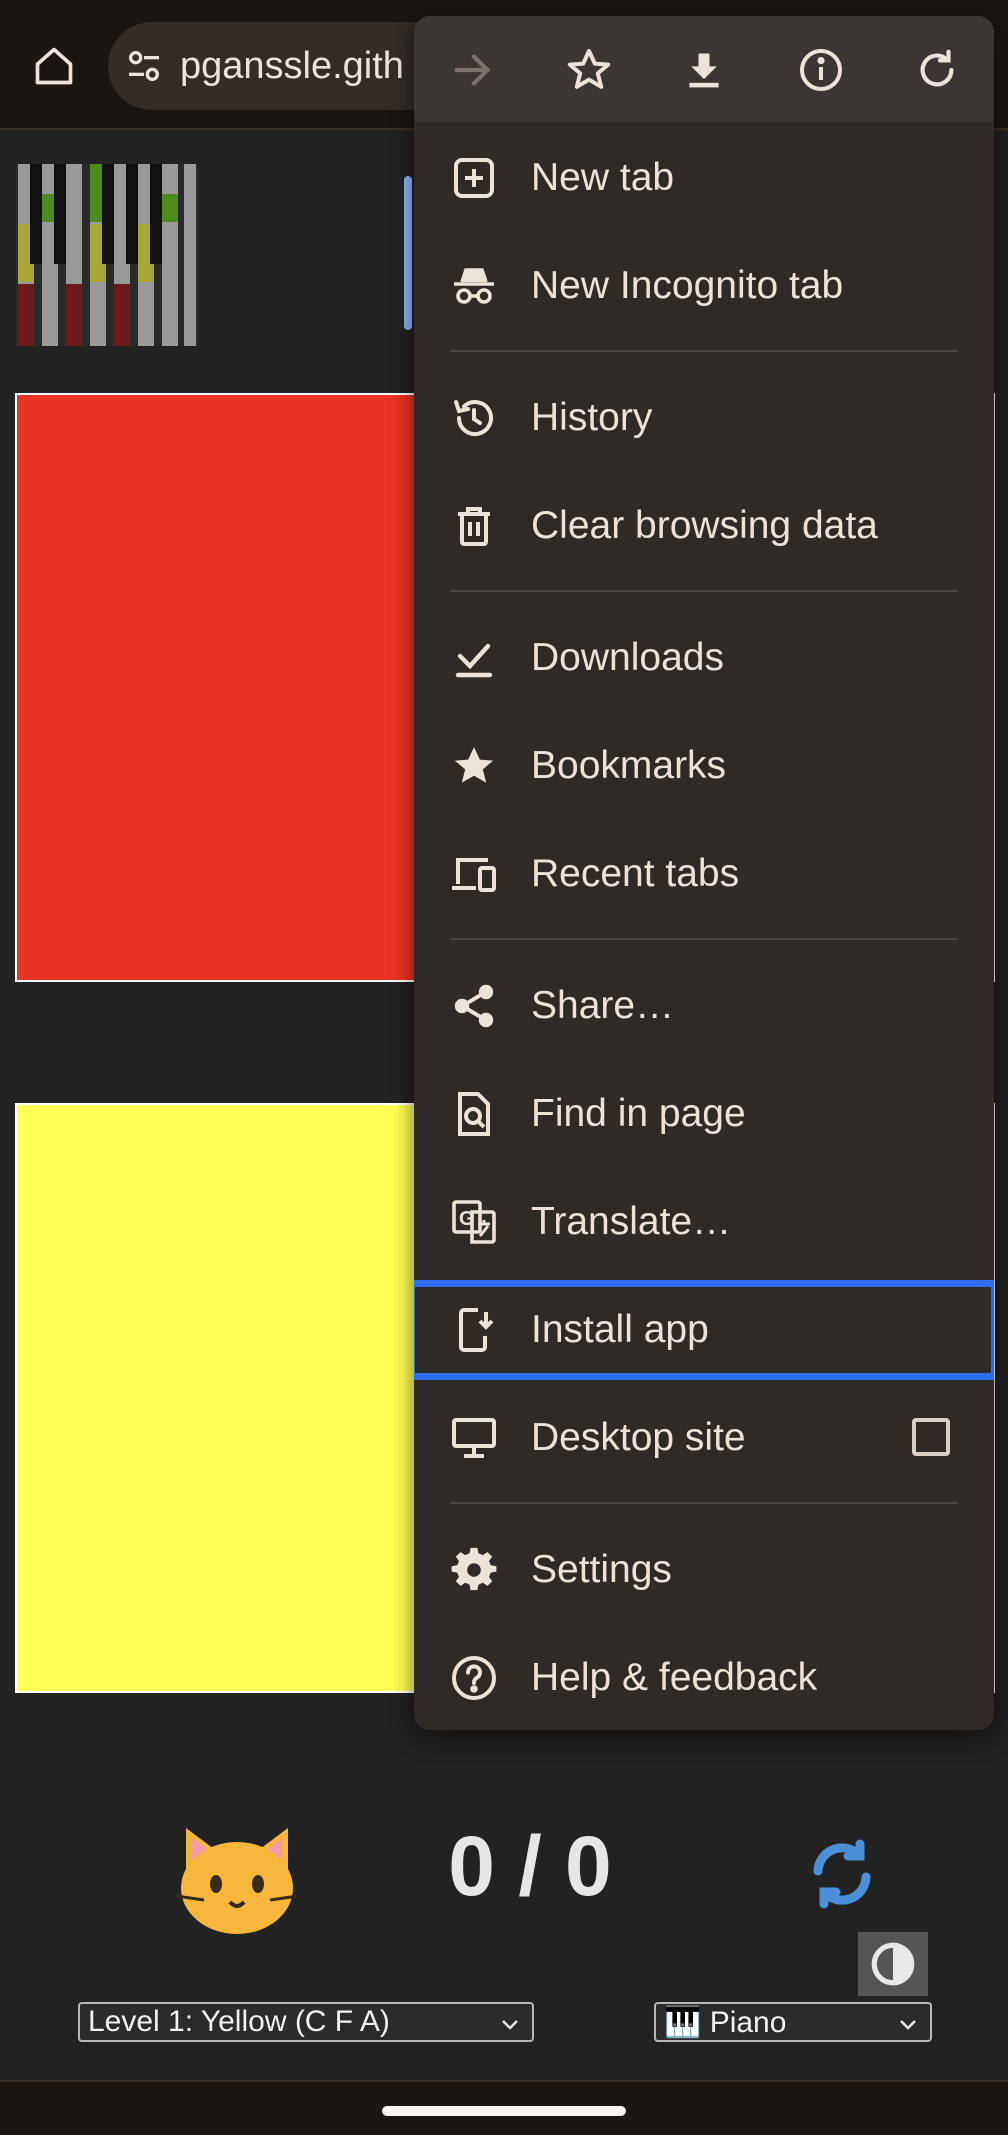  I want to click on menu-item-find-in-page: Find in page, so click(704, 1114).